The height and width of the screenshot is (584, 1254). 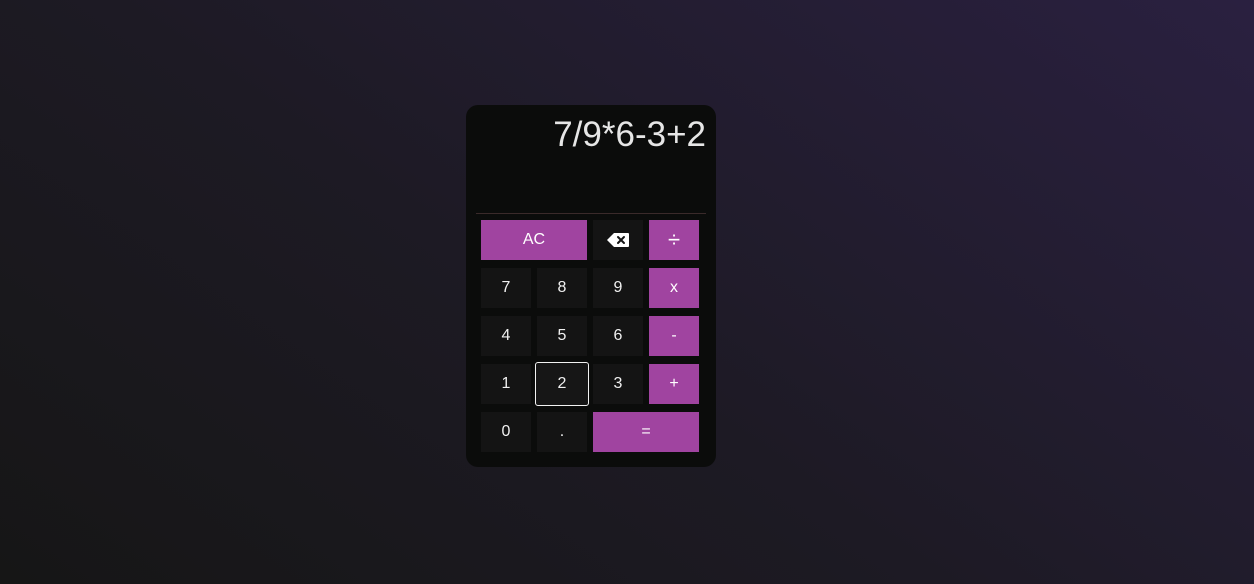 I want to click on digit-7-button: 7, so click(x=506, y=288).